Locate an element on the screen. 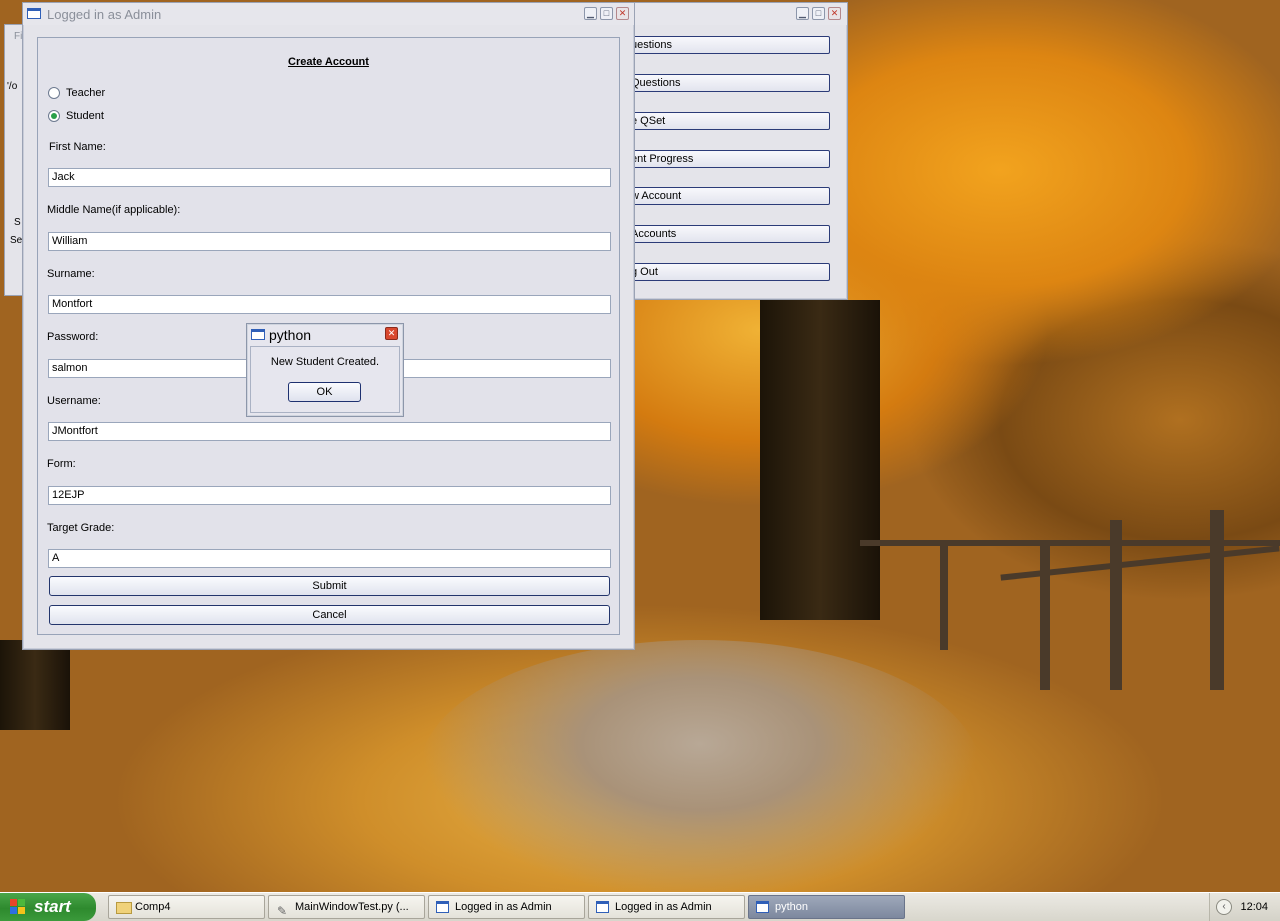 The height and width of the screenshot is (921, 1280). system-tray: ‹ 12:04 is located at coordinates (1244, 907).